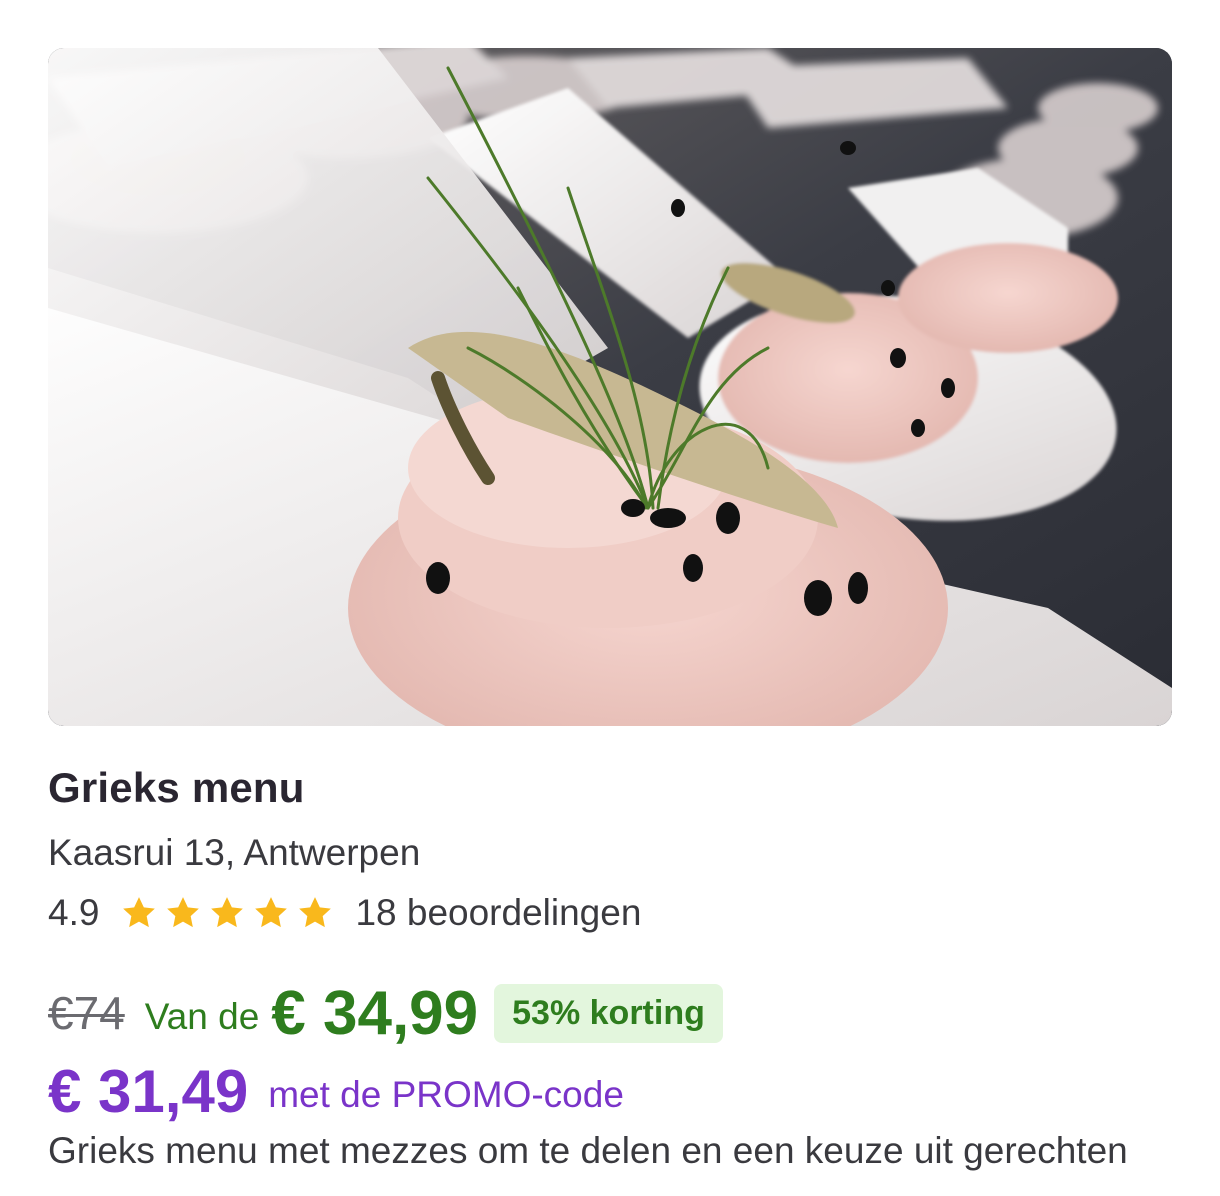  I want to click on deal-price: € 34,99, so click(375, 1013).